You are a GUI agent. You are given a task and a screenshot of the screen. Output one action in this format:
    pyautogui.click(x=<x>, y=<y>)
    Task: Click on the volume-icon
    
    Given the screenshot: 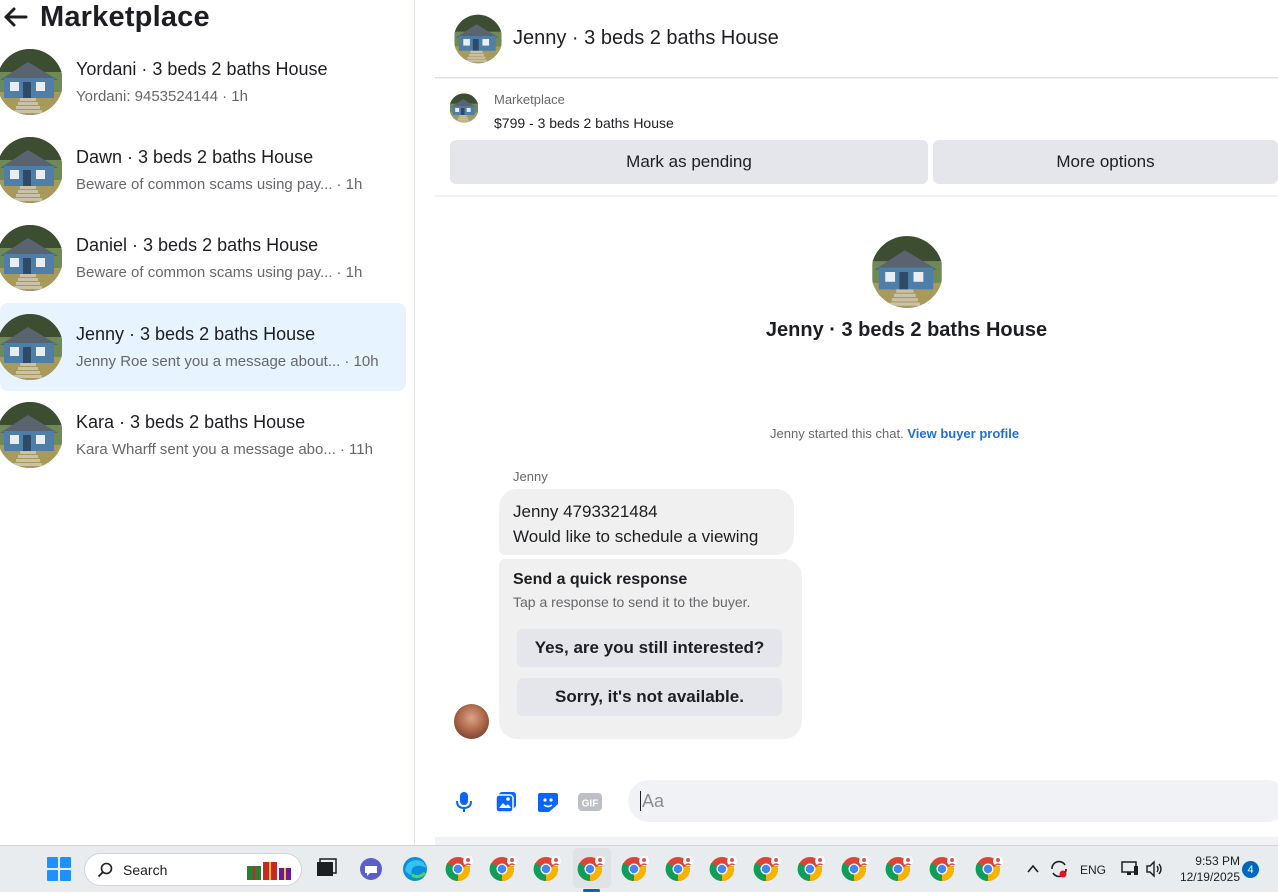 What is the action you would take?
    pyautogui.click(x=1154, y=869)
    